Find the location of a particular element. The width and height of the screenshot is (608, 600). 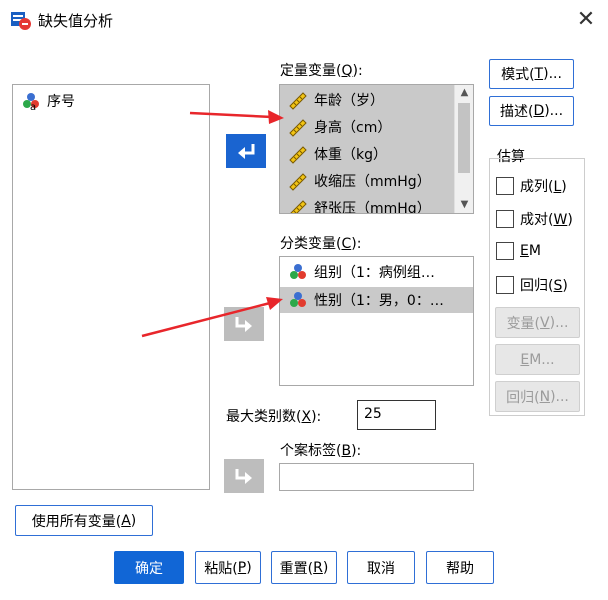

variable-label: 收缩压（mmHg） is located at coordinates (372, 182).